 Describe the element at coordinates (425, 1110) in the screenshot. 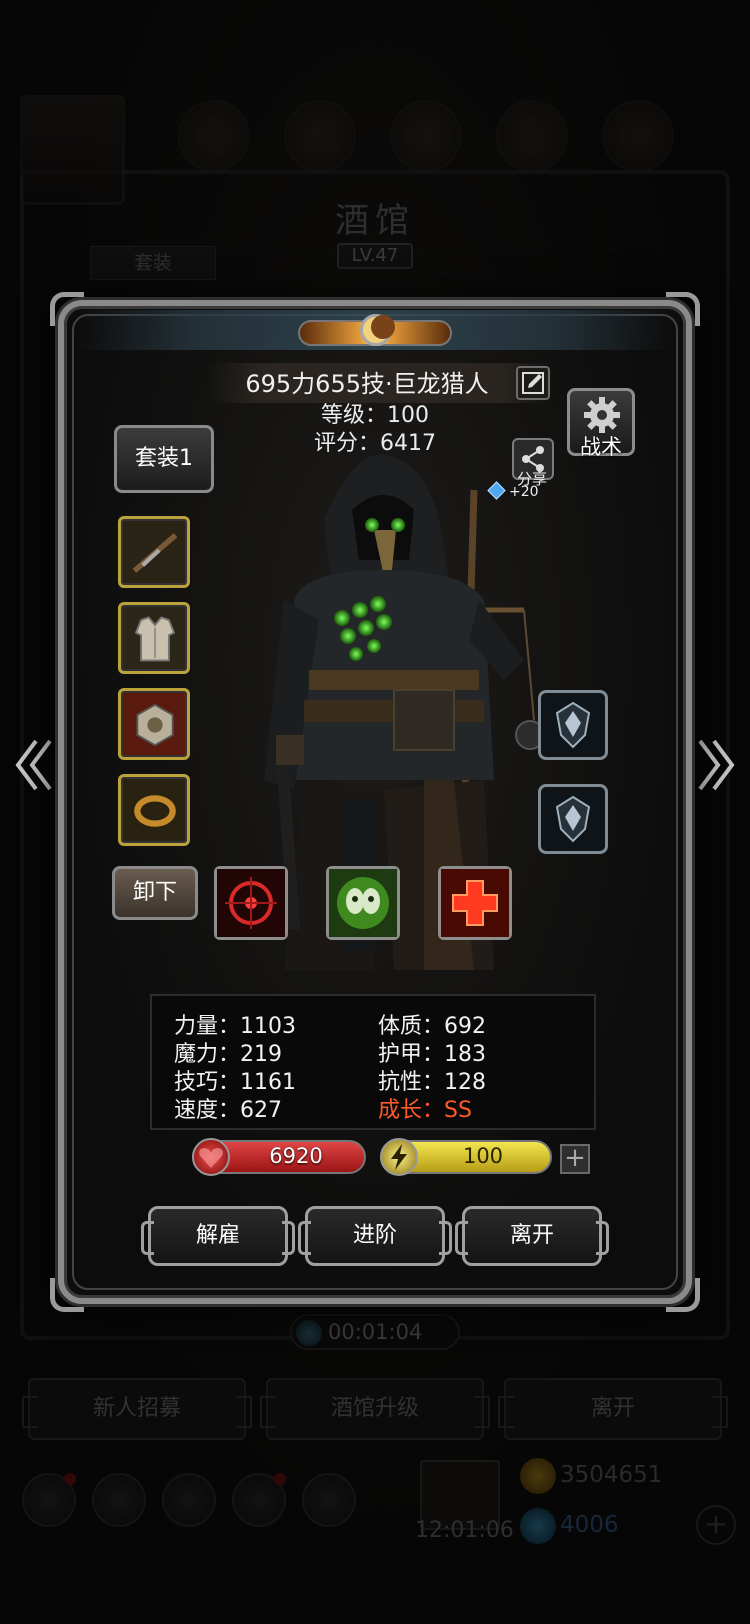

I see `stat-growth: 成长：SS` at that location.